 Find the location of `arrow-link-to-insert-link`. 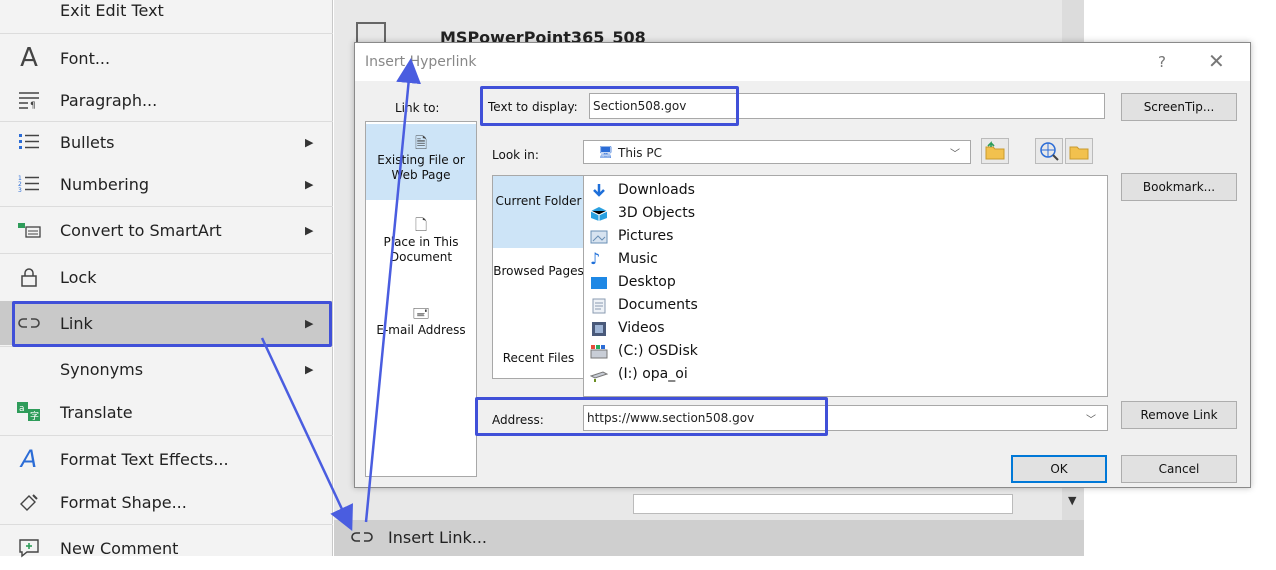

arrow-link-to-insert-link is located at coordinates (306, 434).